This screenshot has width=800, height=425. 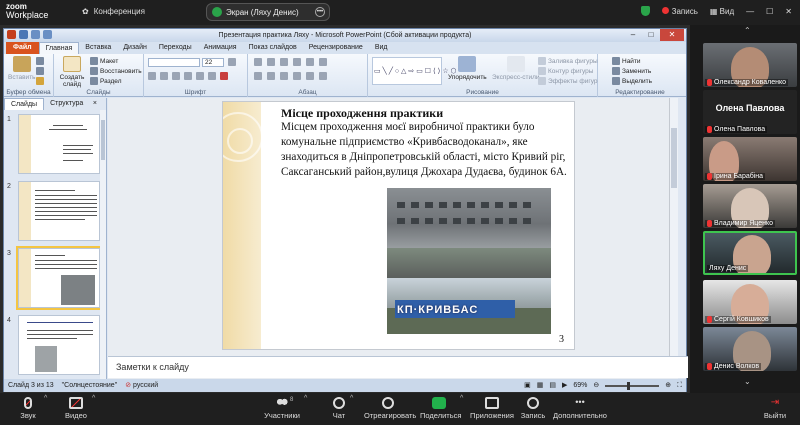 I want to click on share-button: Поделиться, so click(x=440, y=408).